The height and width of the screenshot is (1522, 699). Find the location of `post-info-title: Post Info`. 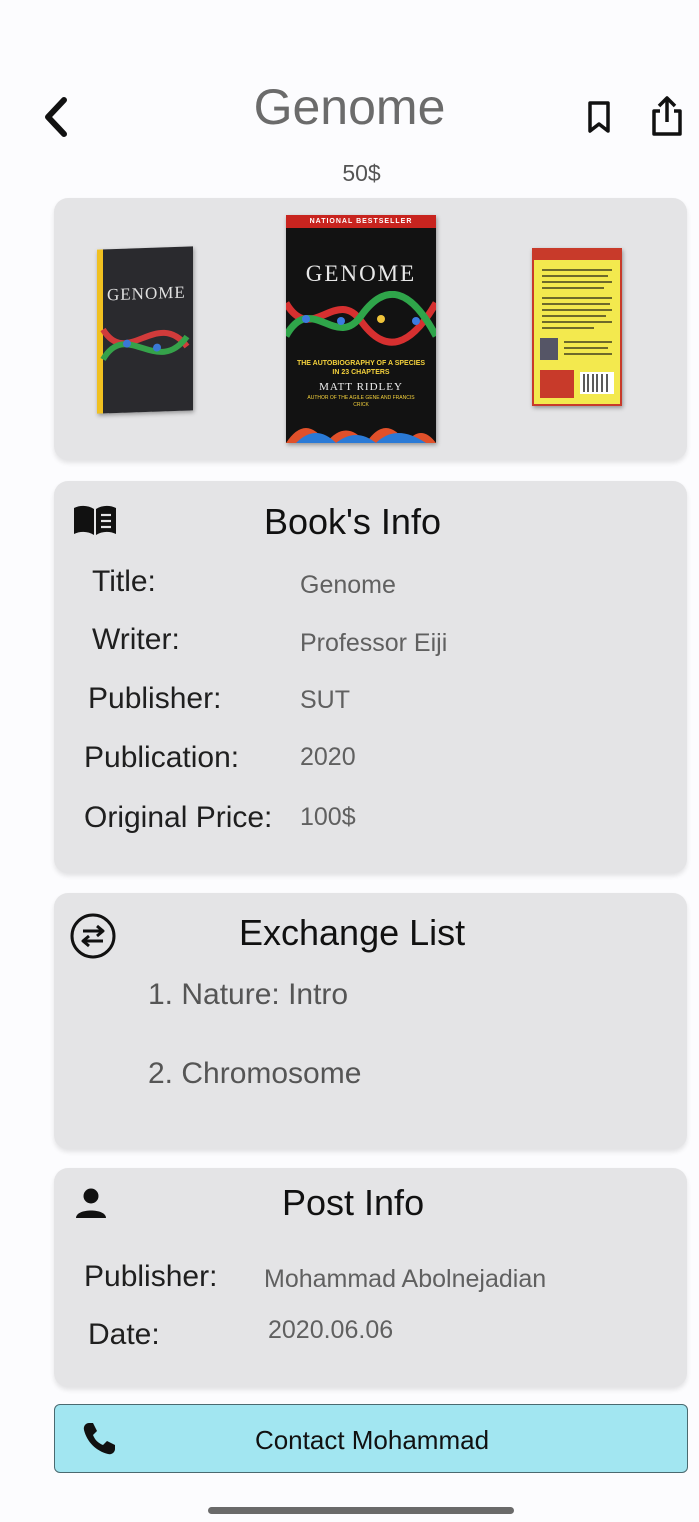

post-info-title: Post Info is located at coordinates (353, 1202).